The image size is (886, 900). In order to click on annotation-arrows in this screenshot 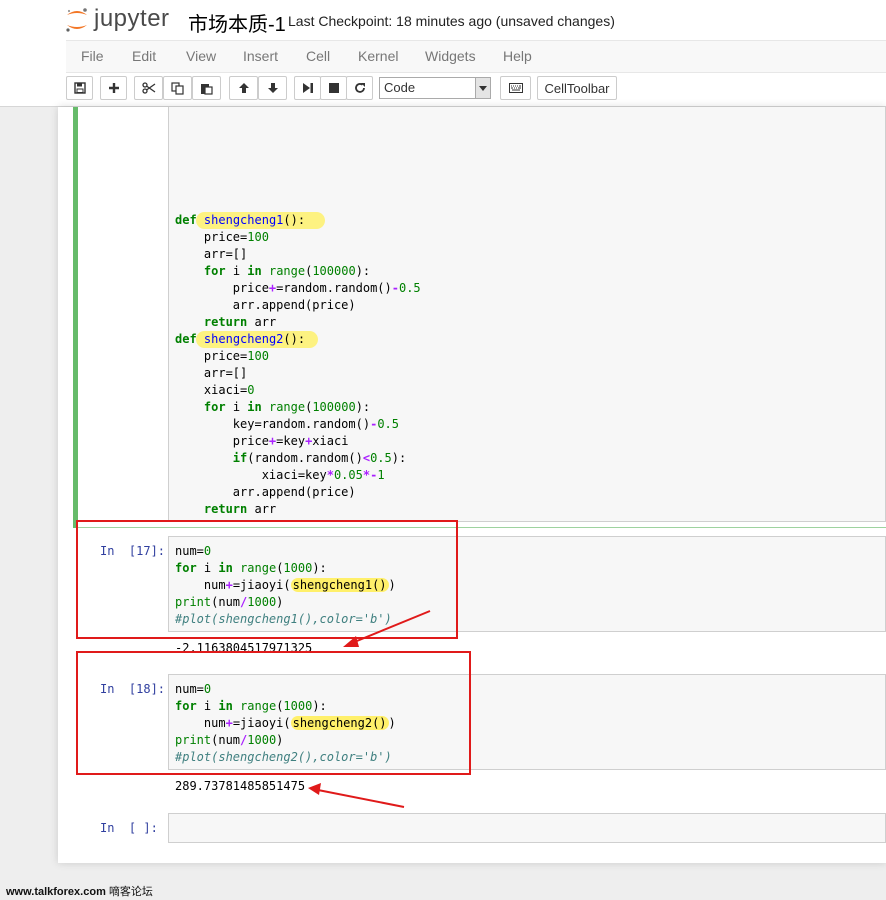, I will do `click(369, 709)`.